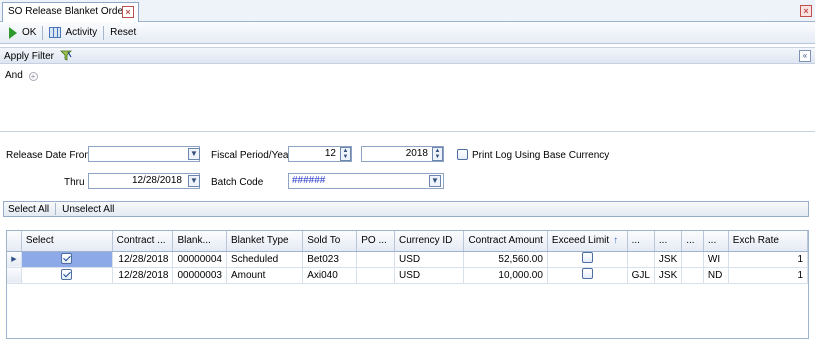  I want to click on row-selector-icon: ▶, so click(14, 259).